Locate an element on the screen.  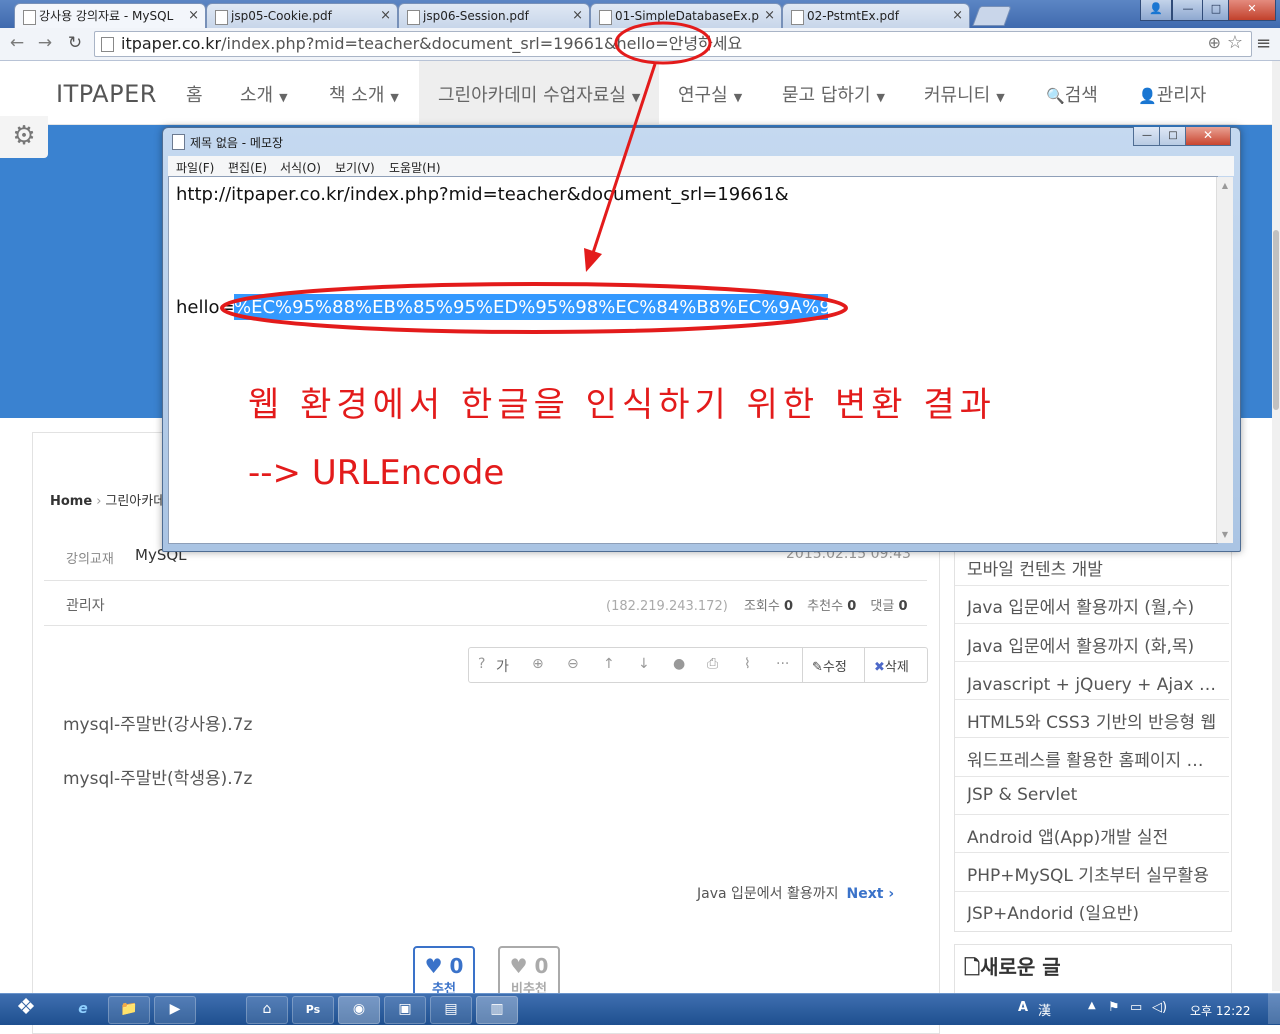
notepad-menu-help: 도움말(H) is located at coordinates (415, 167).